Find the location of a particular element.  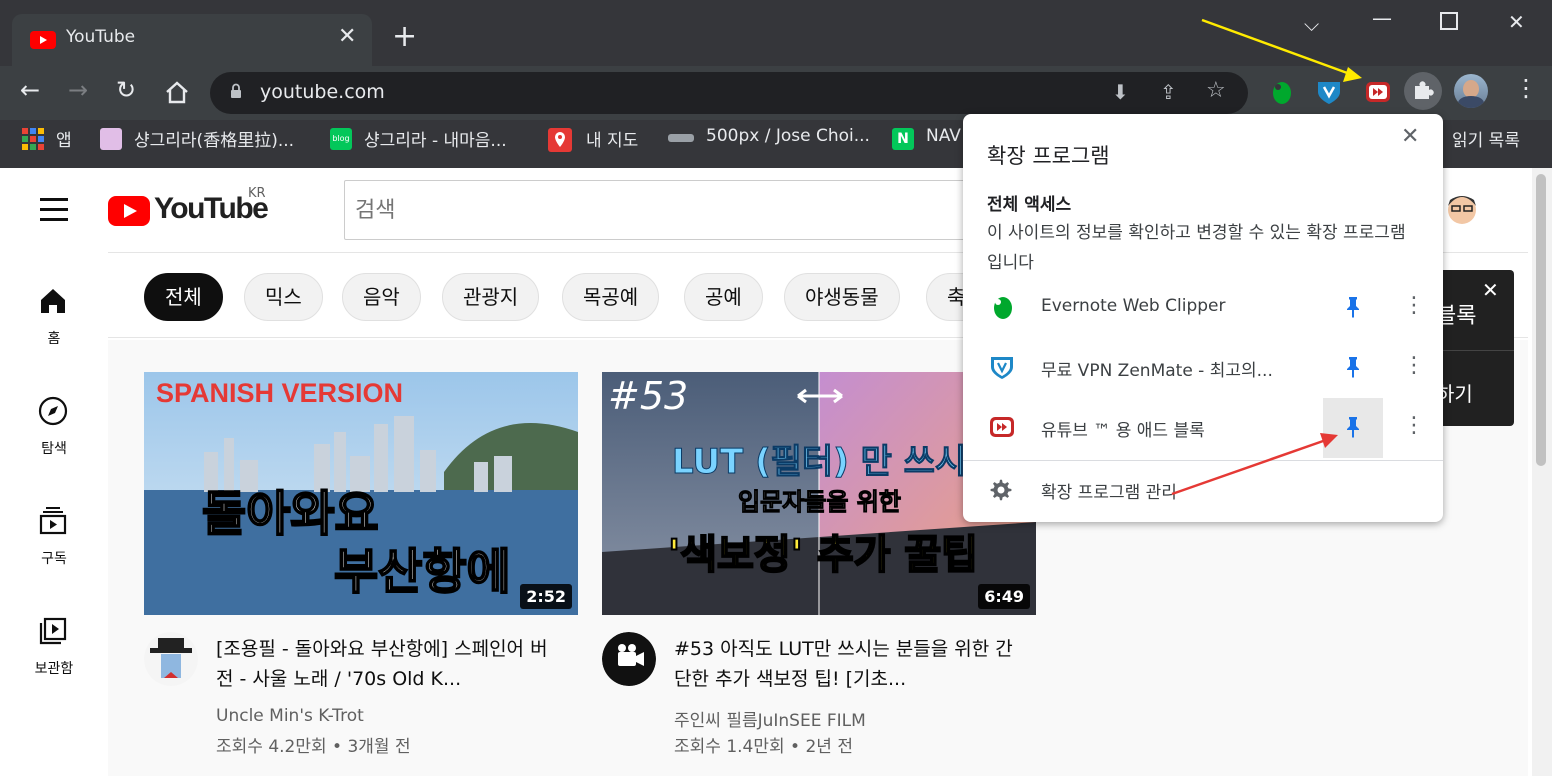

hamburger-menu-icon is located at coordinates (54, 209).